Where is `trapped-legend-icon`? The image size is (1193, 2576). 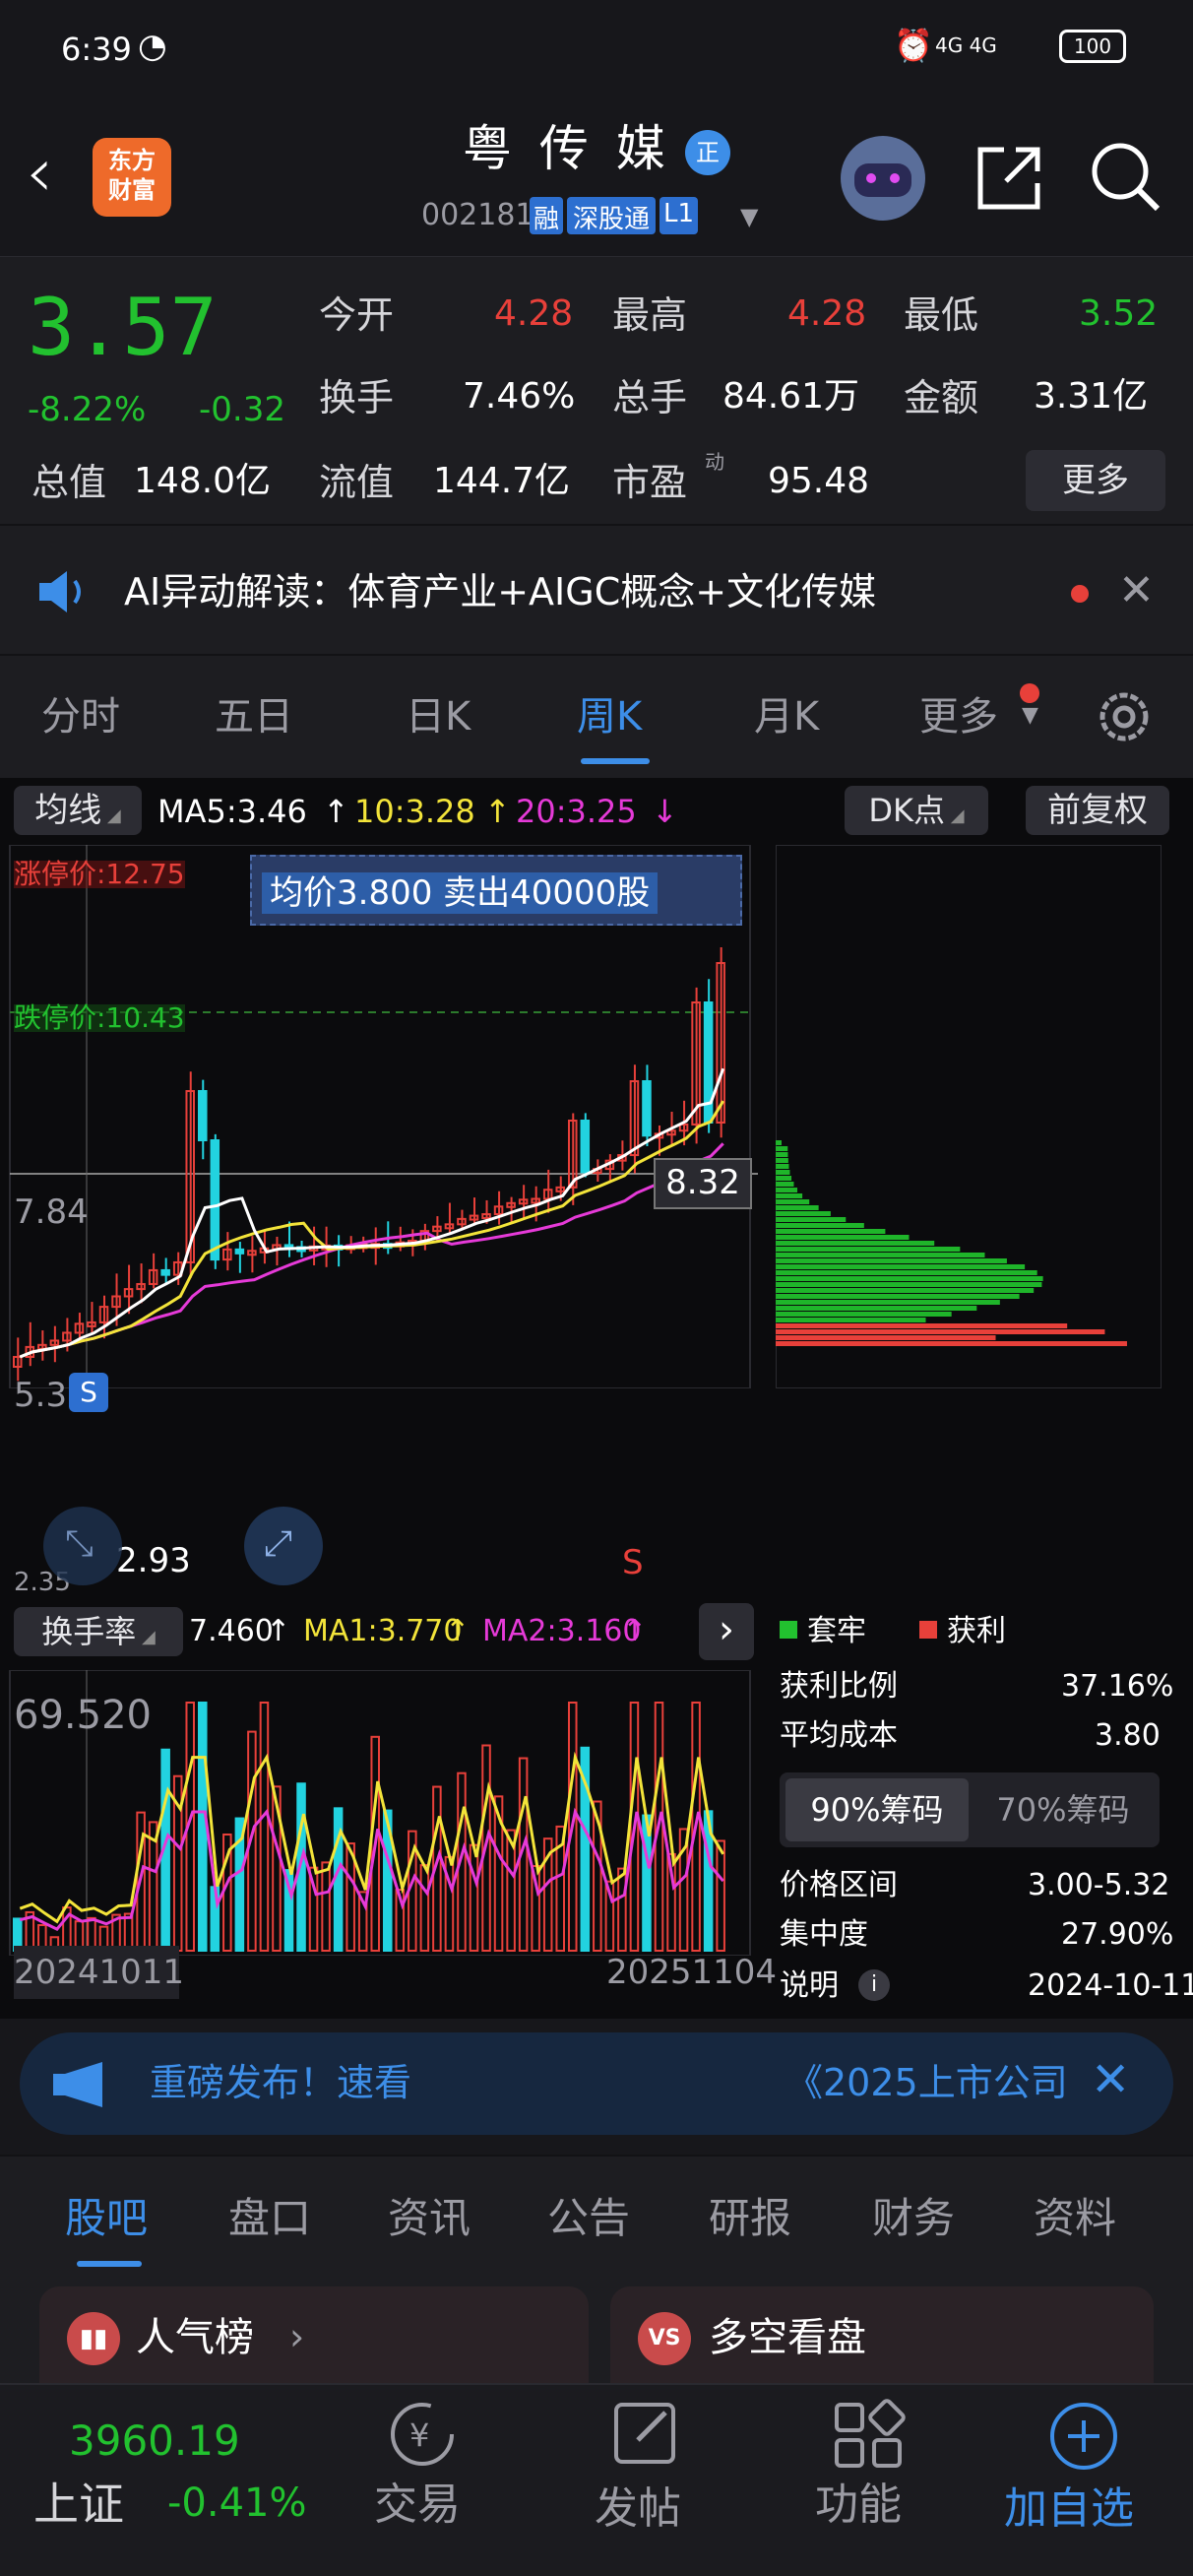 trapped-legend-icon is located at coordinates (788, 1630).